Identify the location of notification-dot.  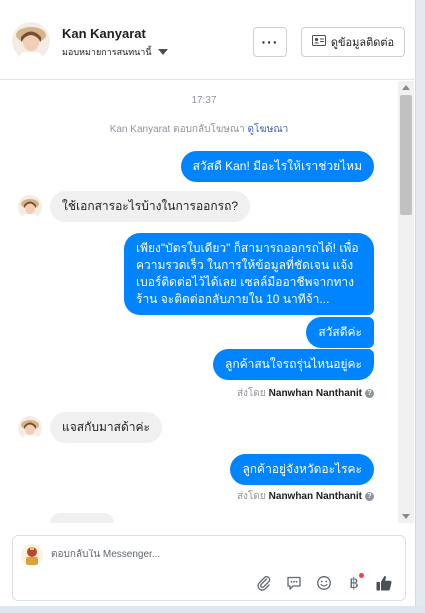
(361, 575).